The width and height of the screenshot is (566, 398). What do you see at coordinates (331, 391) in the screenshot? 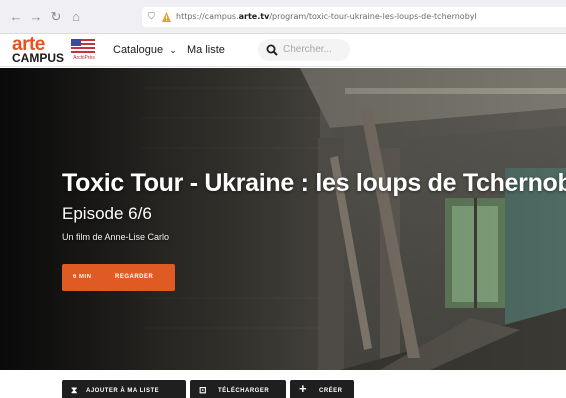
I see `create-label: CRÉER` at bounding box center [331, 391].